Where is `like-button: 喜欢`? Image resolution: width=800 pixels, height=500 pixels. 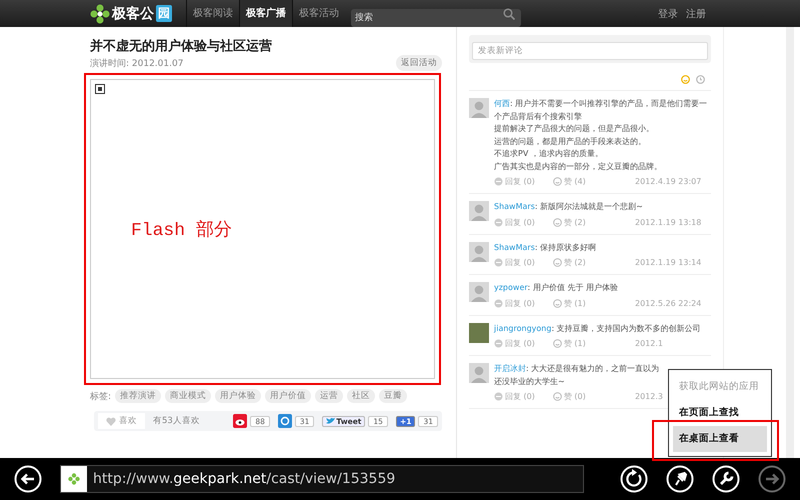 like-button: 喜欢 is located at coordinates (121, 421).